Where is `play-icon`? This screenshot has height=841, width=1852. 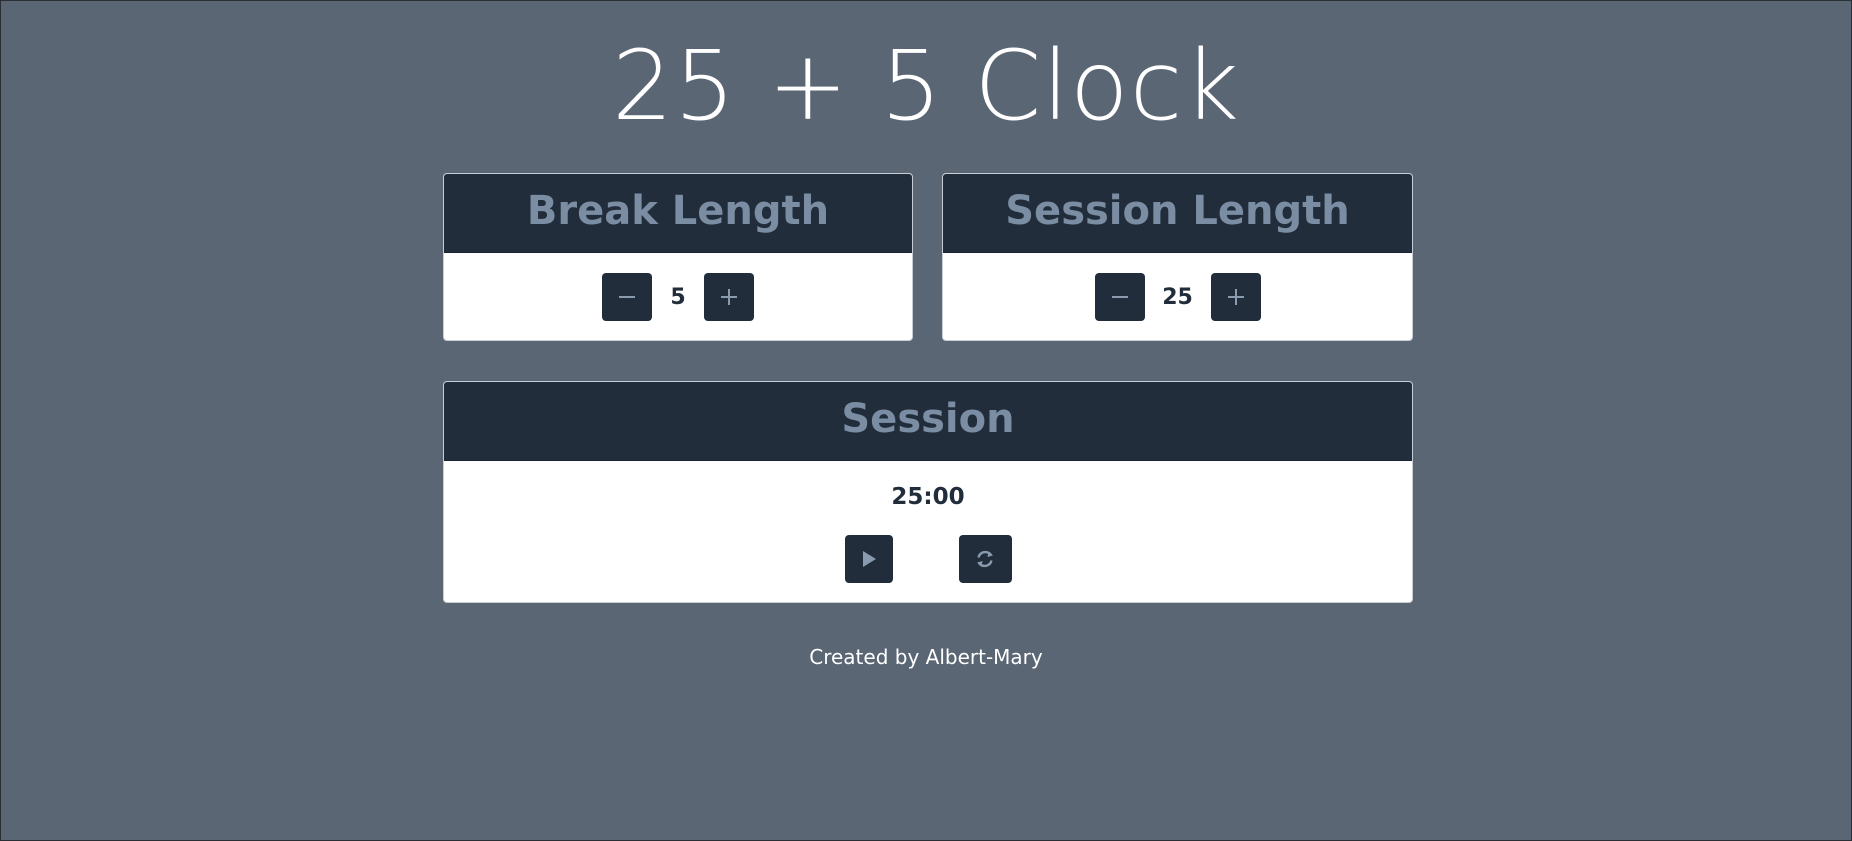 play-icon is located at coordinates (869, 559).